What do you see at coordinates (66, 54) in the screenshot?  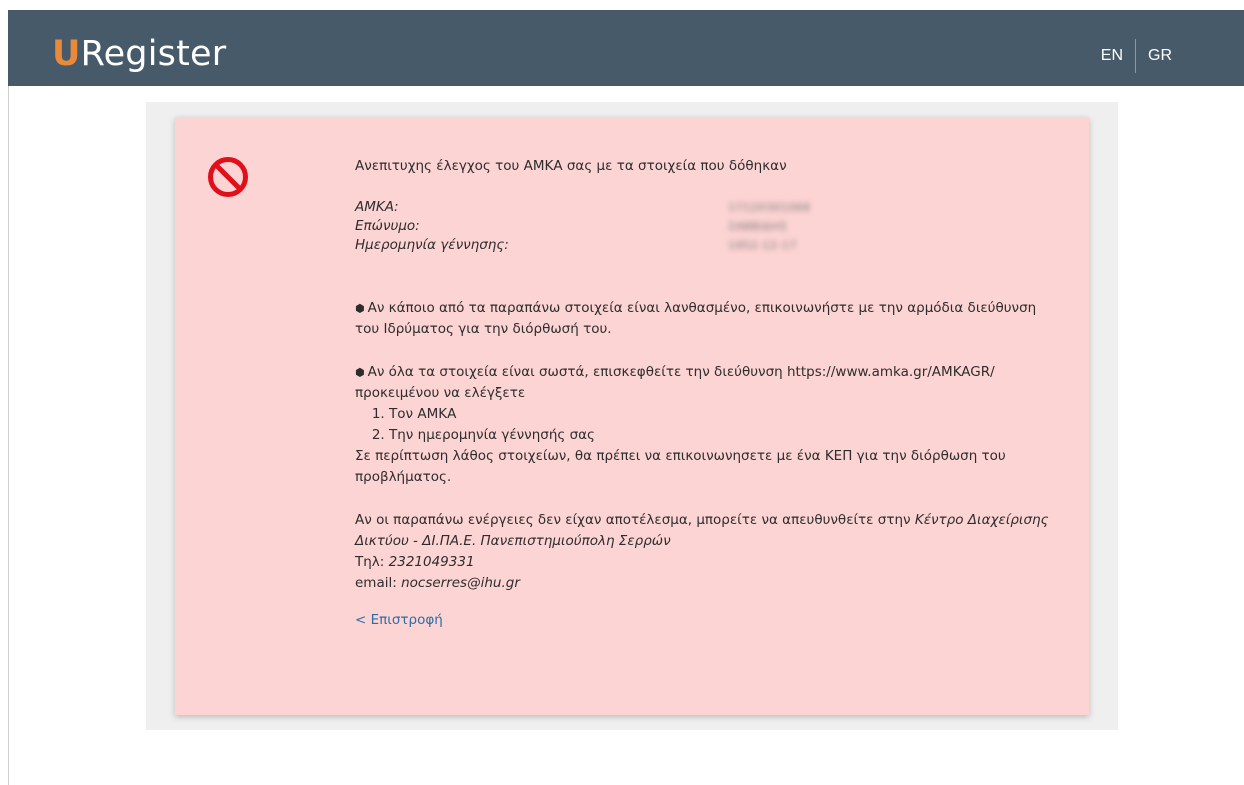 I see `logo-initial: U` at bounding box center [66, 54].